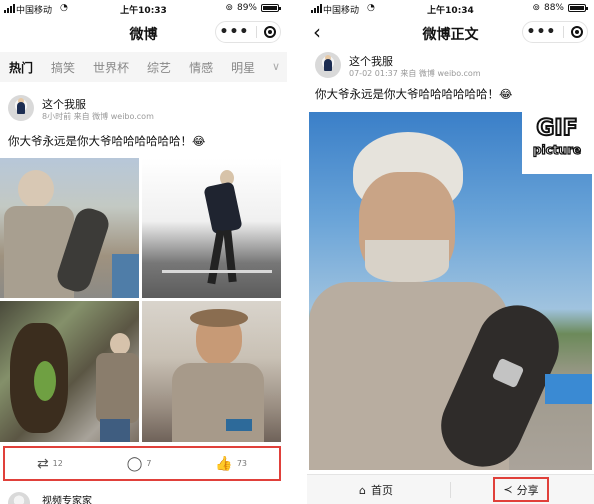 The image size is (594, 504). Describe the element at coordinates (242, 463) in the screenshot. I see `like-count: 73` at that location.